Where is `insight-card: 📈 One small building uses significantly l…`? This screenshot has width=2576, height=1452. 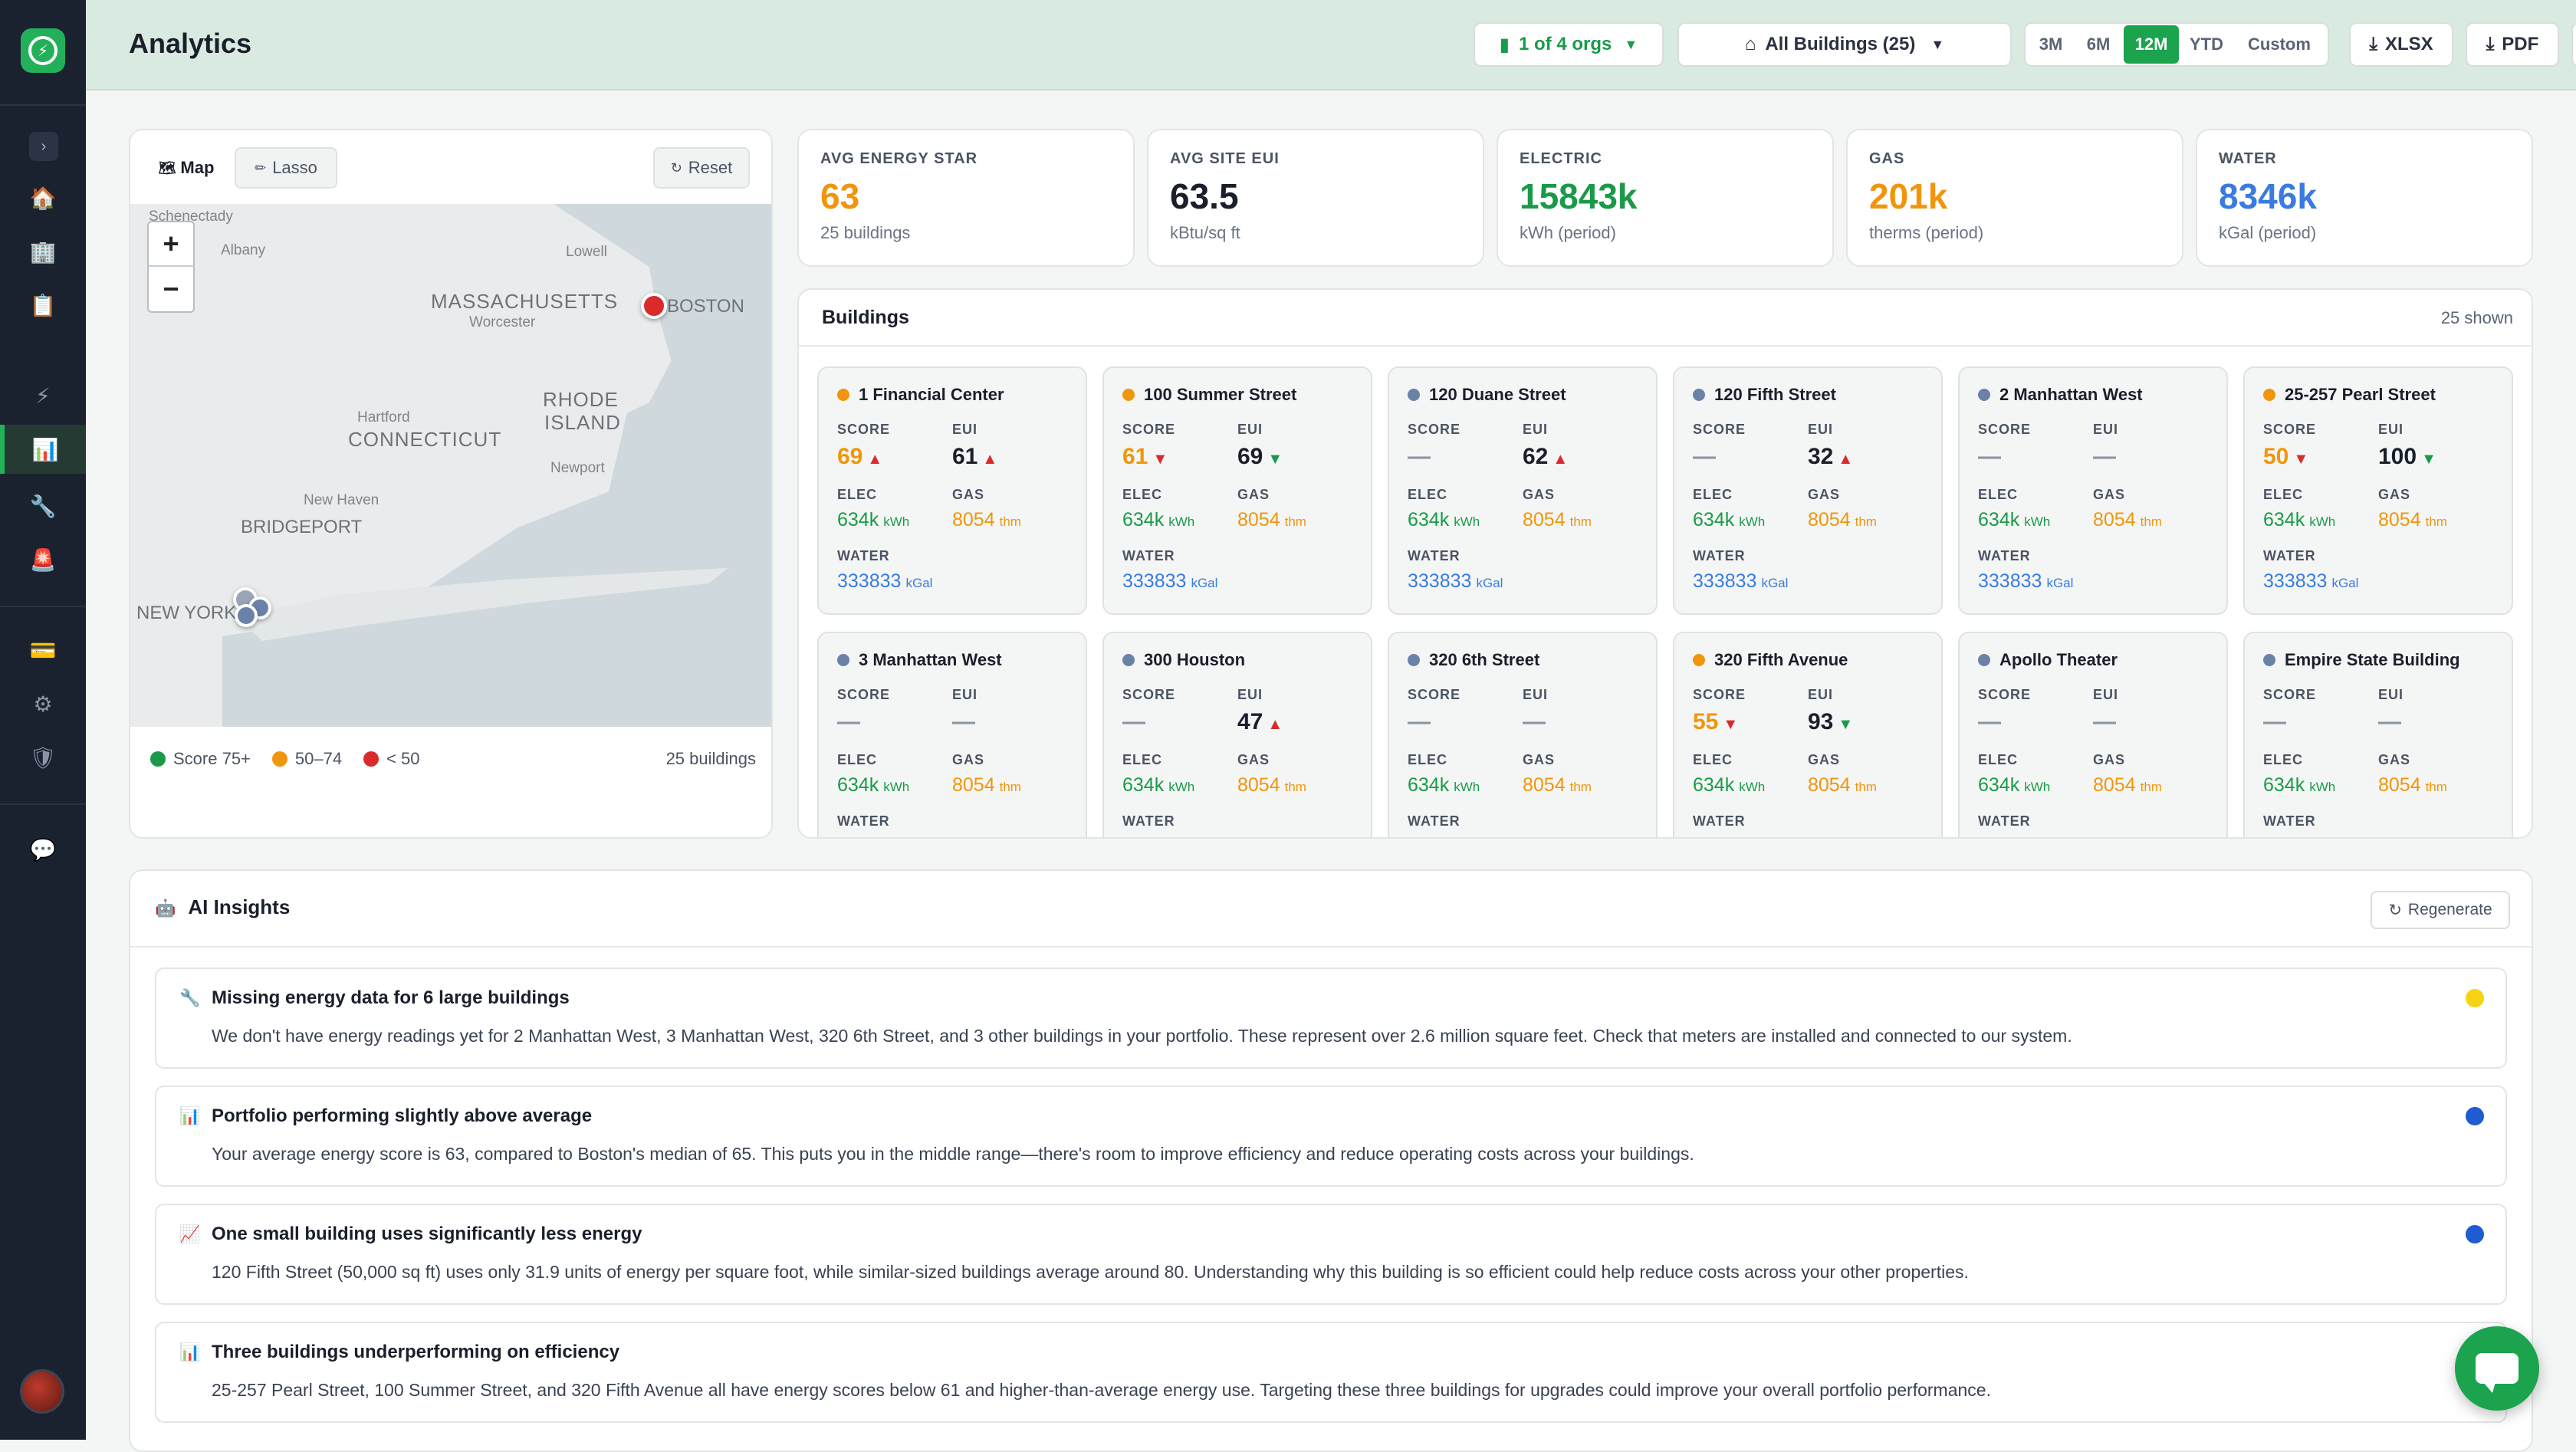 insight-card: 📈 One small building uses significantly l… is located at coordinates (1331, 1254).